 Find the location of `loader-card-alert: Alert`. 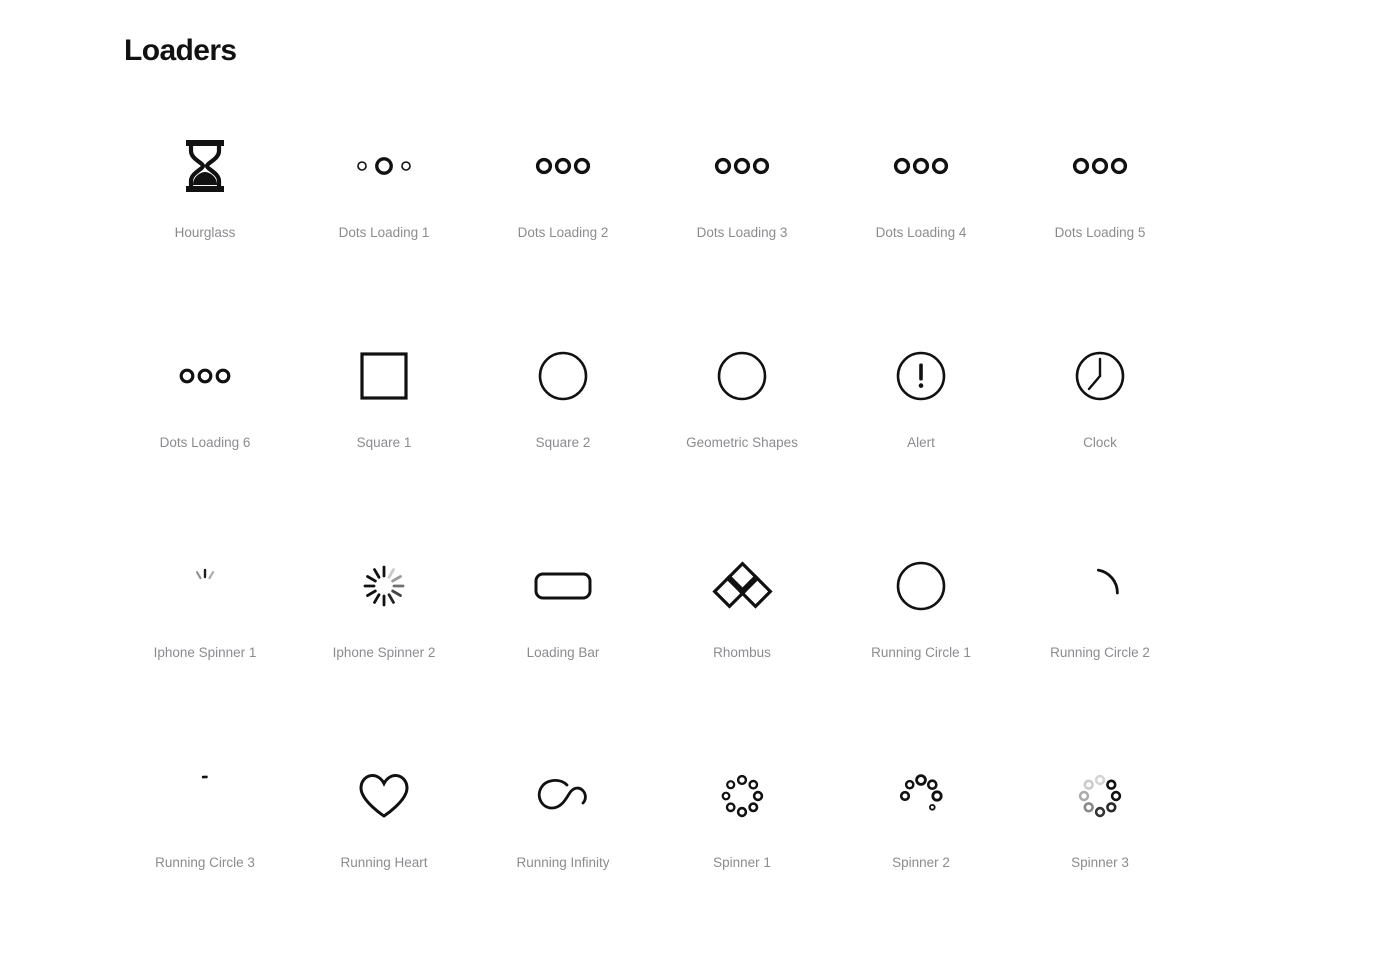

loader-card-alert: Alert is located at coordinates (921, 433).